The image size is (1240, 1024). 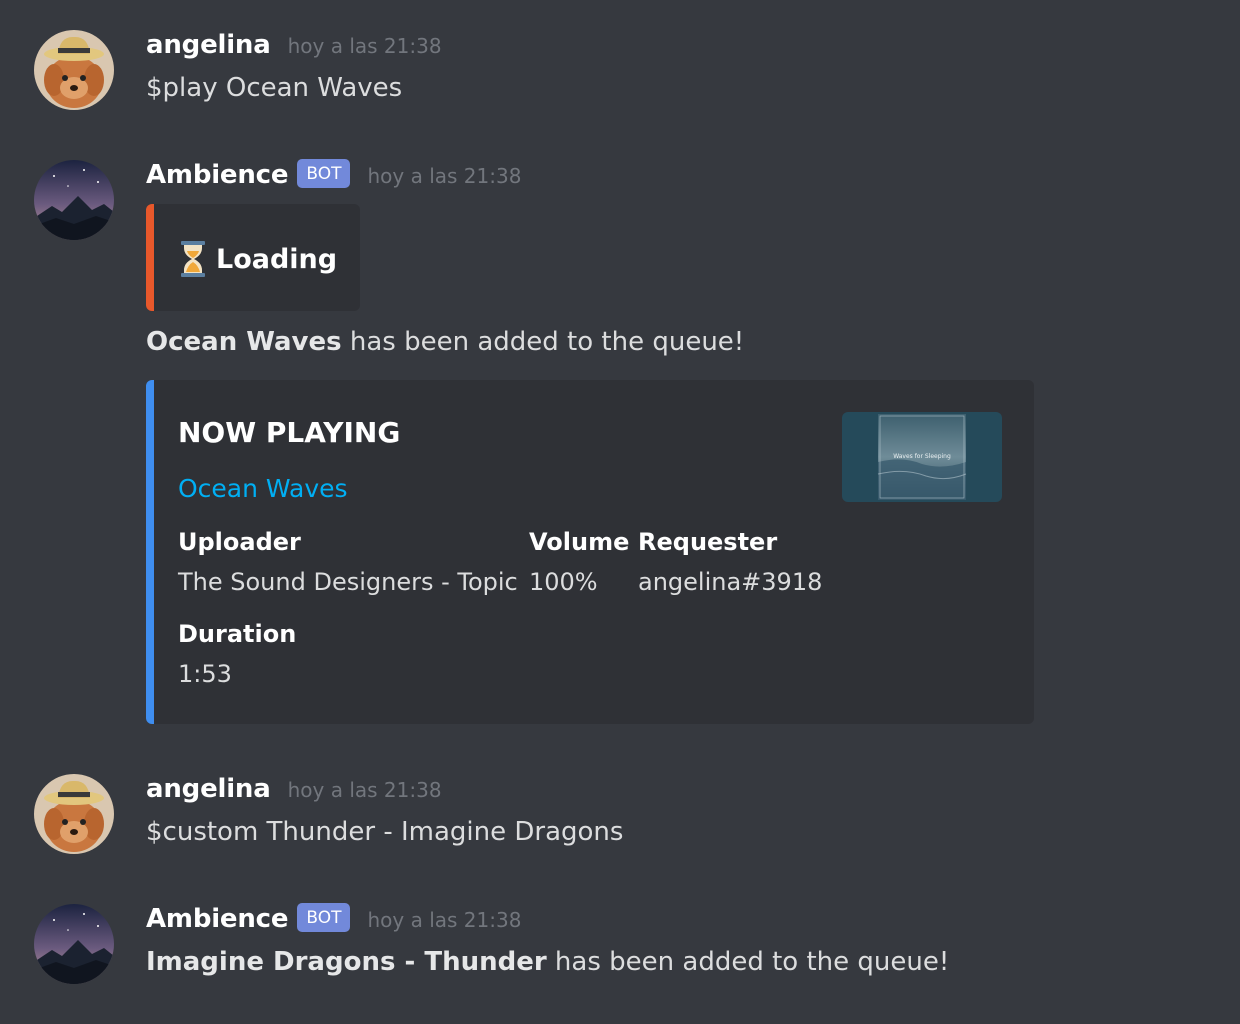 I want to click on loading-text: Loading, so click(x=277, y=259).